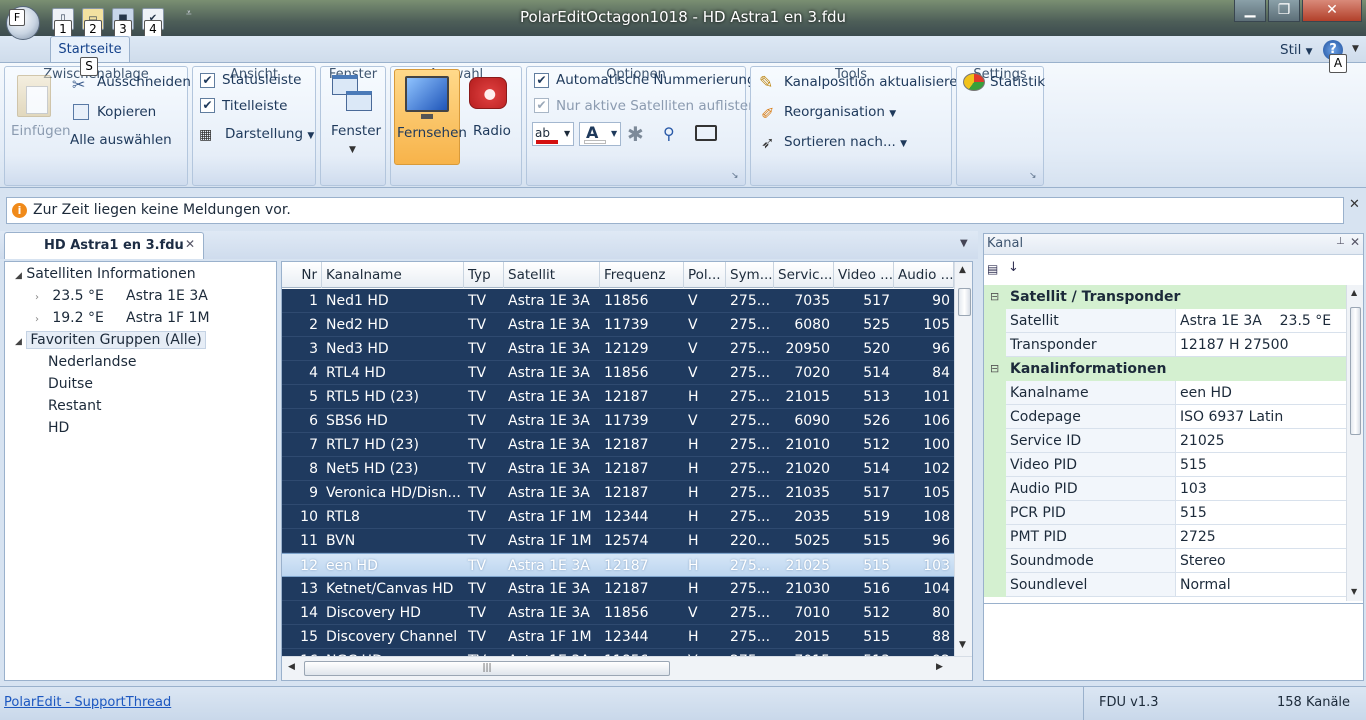 Image resolution: width=1366 pixels, height=720 pixels. I want to click on statistics-button: Statistik, so click(1017, 82).